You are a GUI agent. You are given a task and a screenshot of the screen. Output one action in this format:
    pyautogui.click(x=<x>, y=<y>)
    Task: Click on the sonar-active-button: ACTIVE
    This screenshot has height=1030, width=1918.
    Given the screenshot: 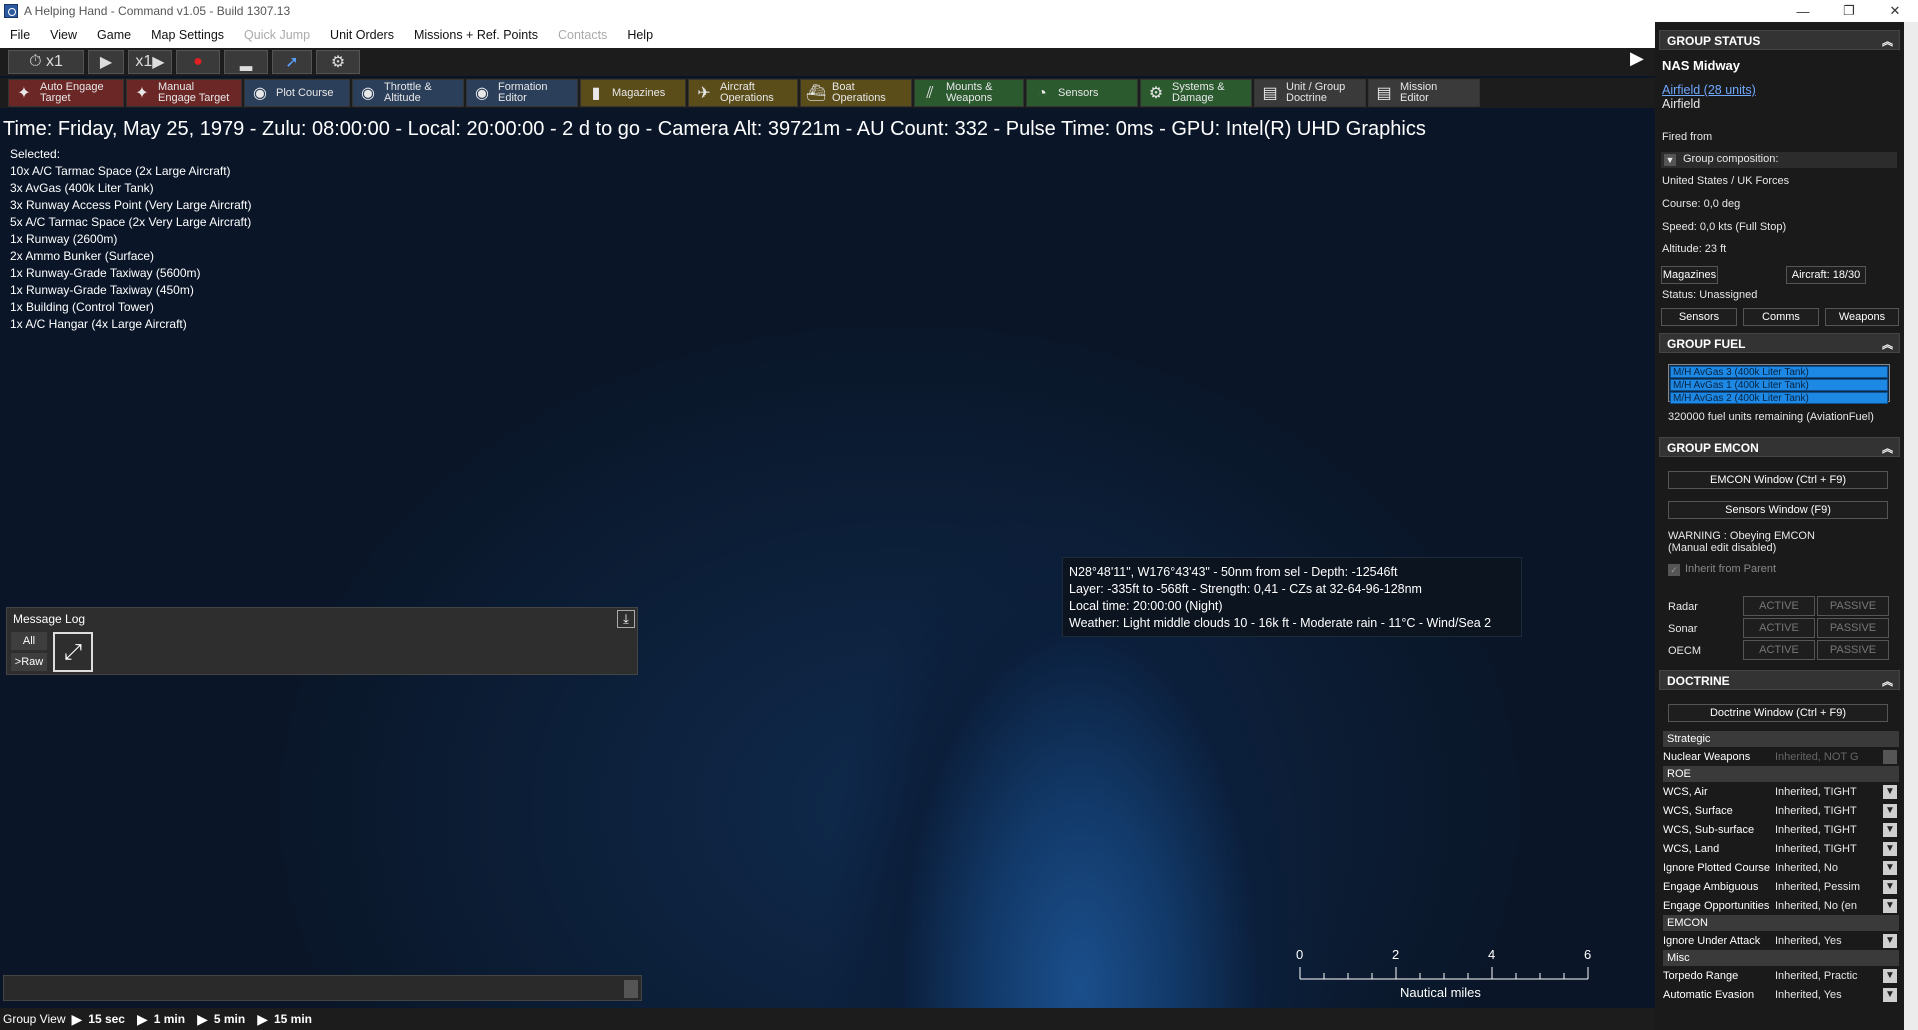 What is the action you would take?
    pyautogui.click(x=1779, y=628)
    